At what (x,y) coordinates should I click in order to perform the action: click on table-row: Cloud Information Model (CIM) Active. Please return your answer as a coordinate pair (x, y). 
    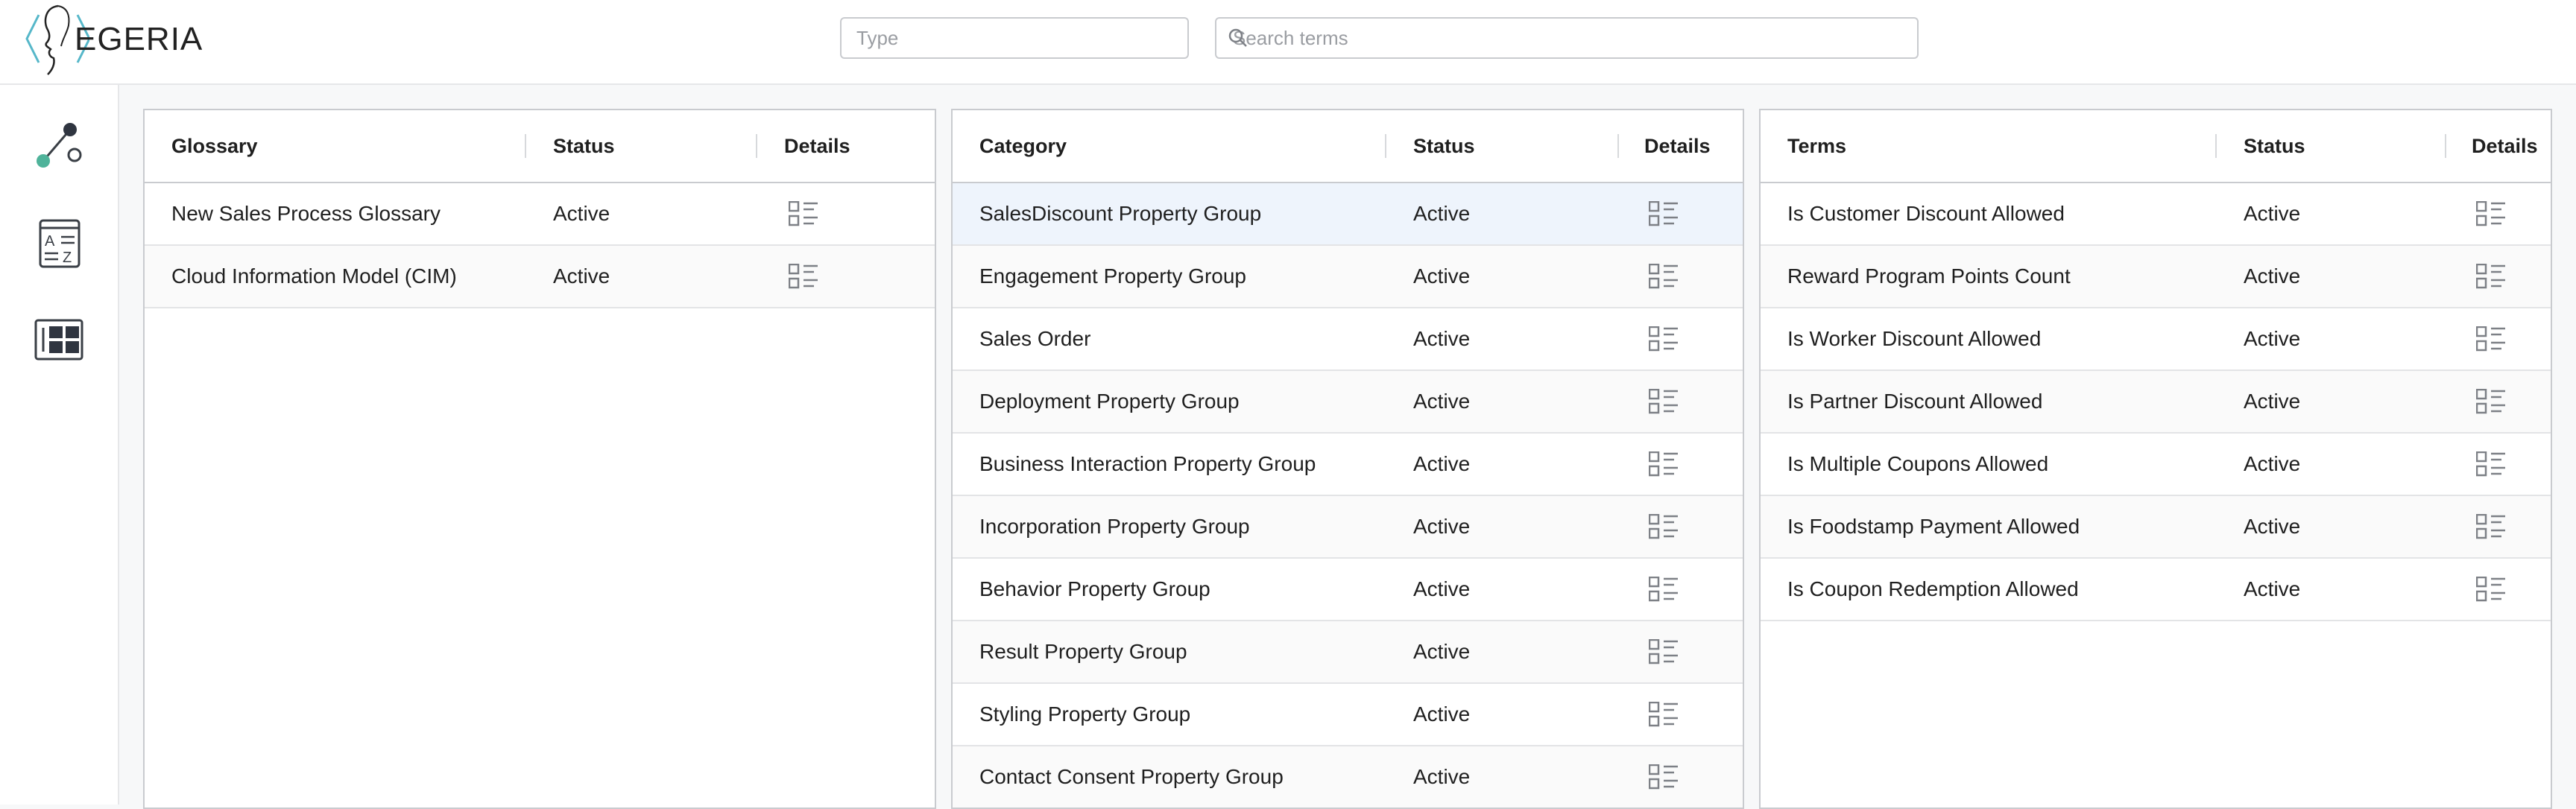
    Looking at the image, I should click on (540, 277).